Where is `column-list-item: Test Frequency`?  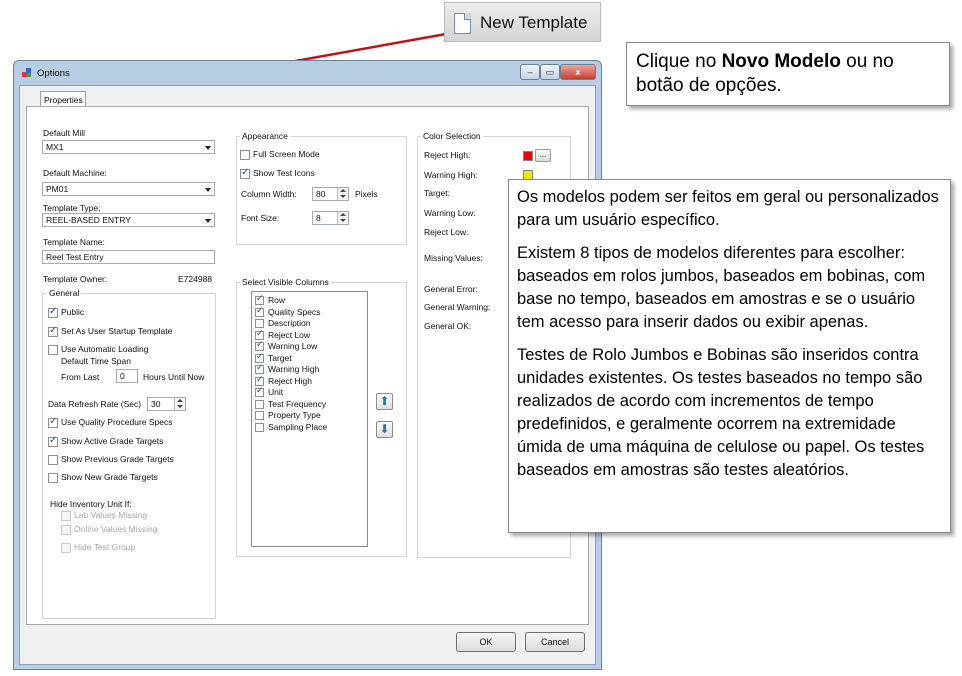
column-list-item: Test Frequency is located at coordinates (310, 405).